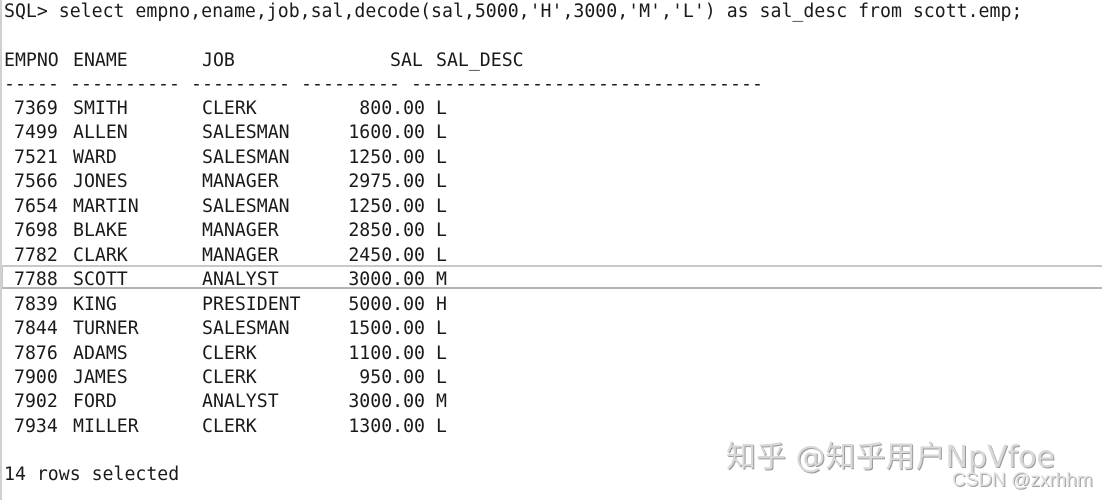 The width and height of the screenshot is (1103, 500). Describe the element at coordinates (26, 11) in the screenshot. I see `sql-prompt: SQL>` at that location.